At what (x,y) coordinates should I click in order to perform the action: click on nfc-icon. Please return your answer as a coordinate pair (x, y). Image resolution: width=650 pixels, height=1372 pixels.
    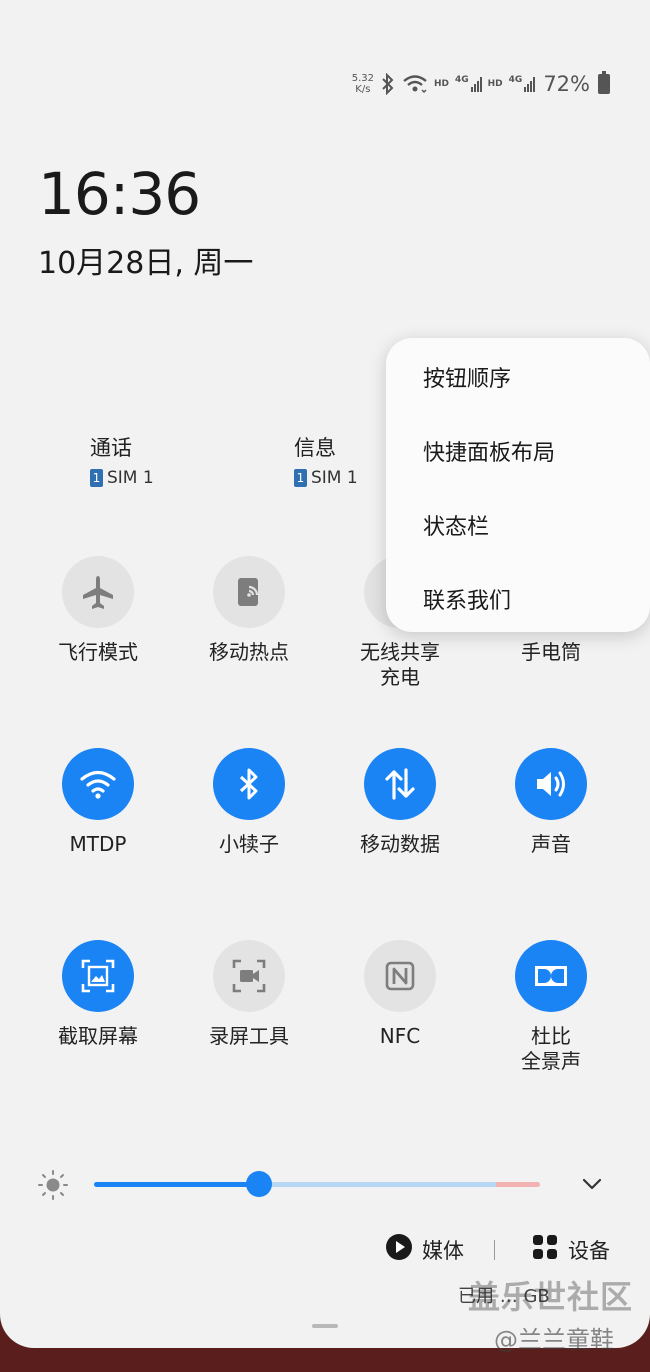
    Looking at the image, I should click on (400, 976).